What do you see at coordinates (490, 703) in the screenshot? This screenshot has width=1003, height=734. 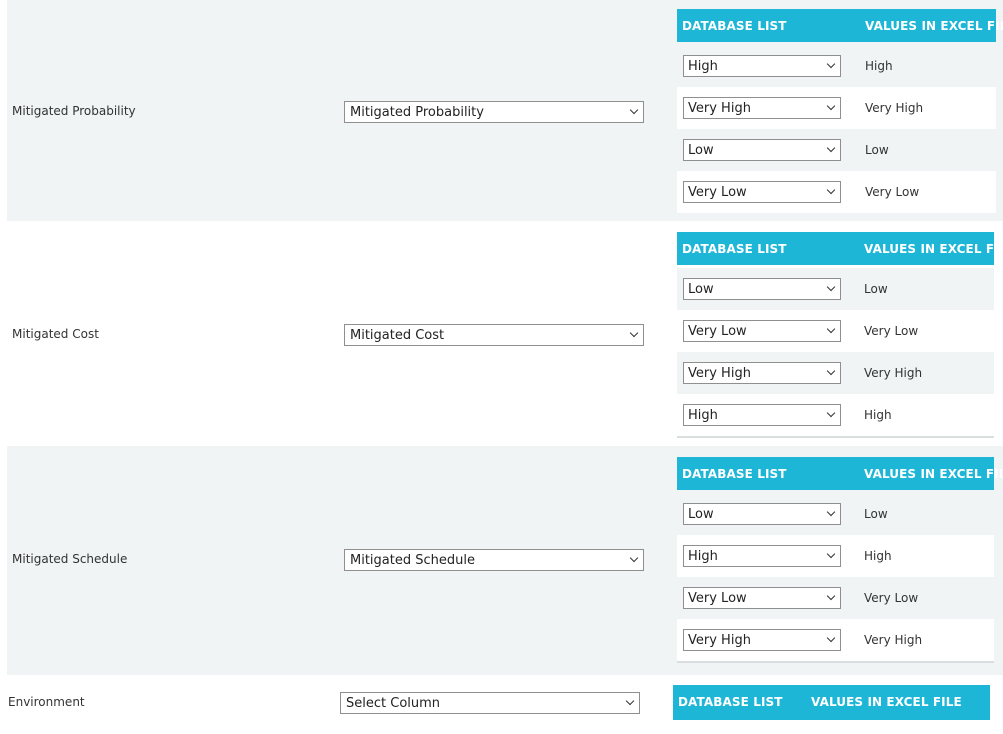 I see `column-select: Select Column` at bounding box center [490, 703].